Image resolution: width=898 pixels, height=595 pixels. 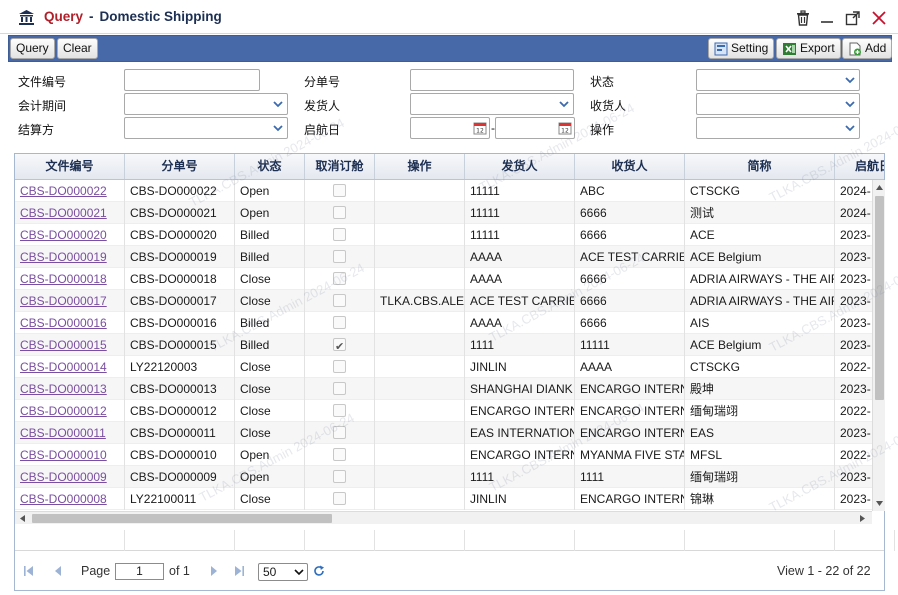 I want to click on last-page-icon, so click(x=239, y=571).